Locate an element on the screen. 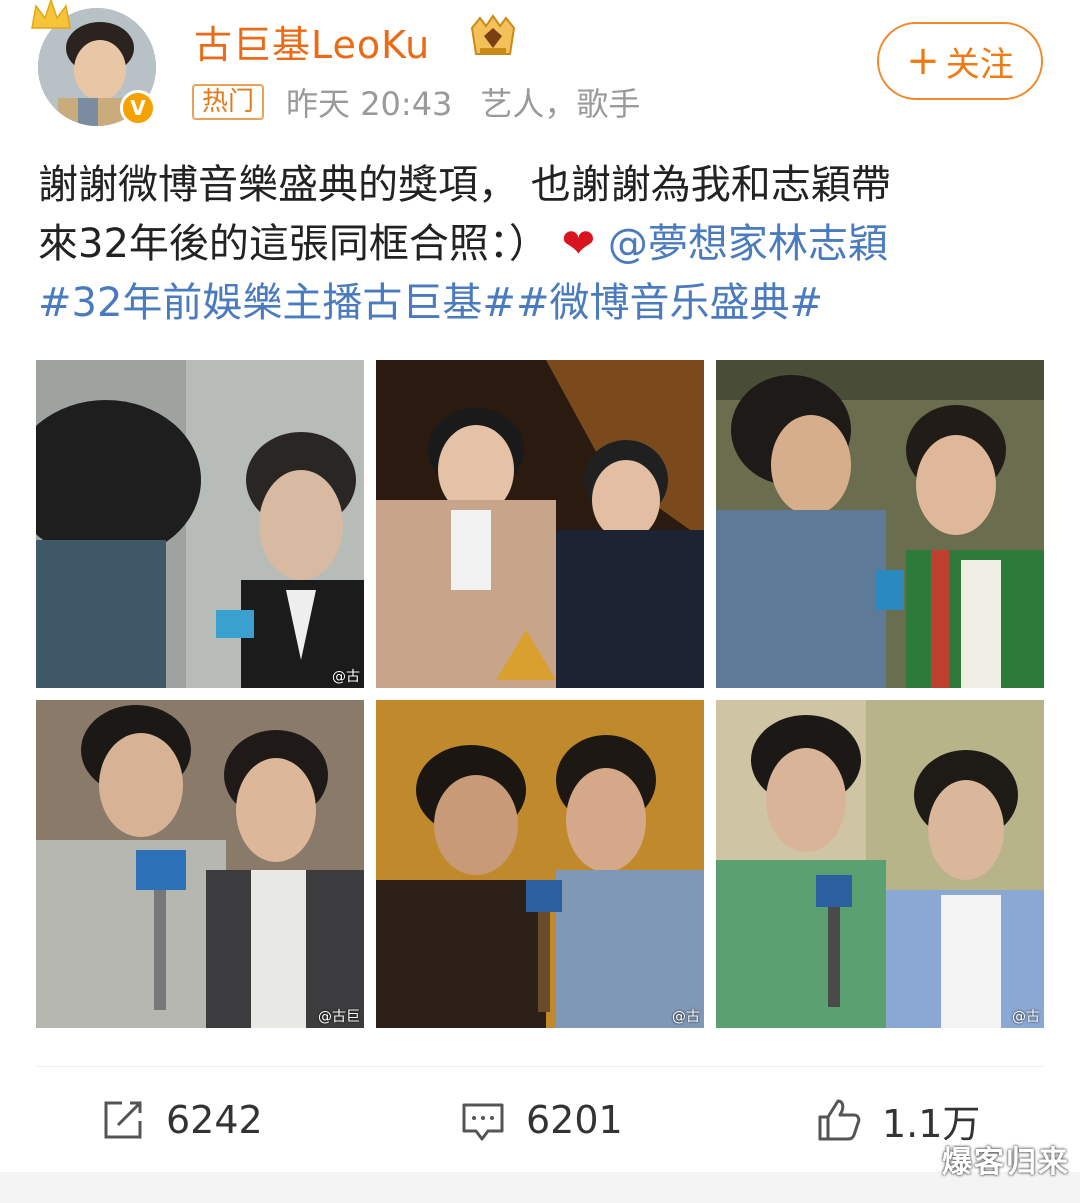 The height and width of the screenshot is (1203, 1080). post-meta: 热门 昨天 20:43 艺人，歌手 is located at coordinates (416, 102).